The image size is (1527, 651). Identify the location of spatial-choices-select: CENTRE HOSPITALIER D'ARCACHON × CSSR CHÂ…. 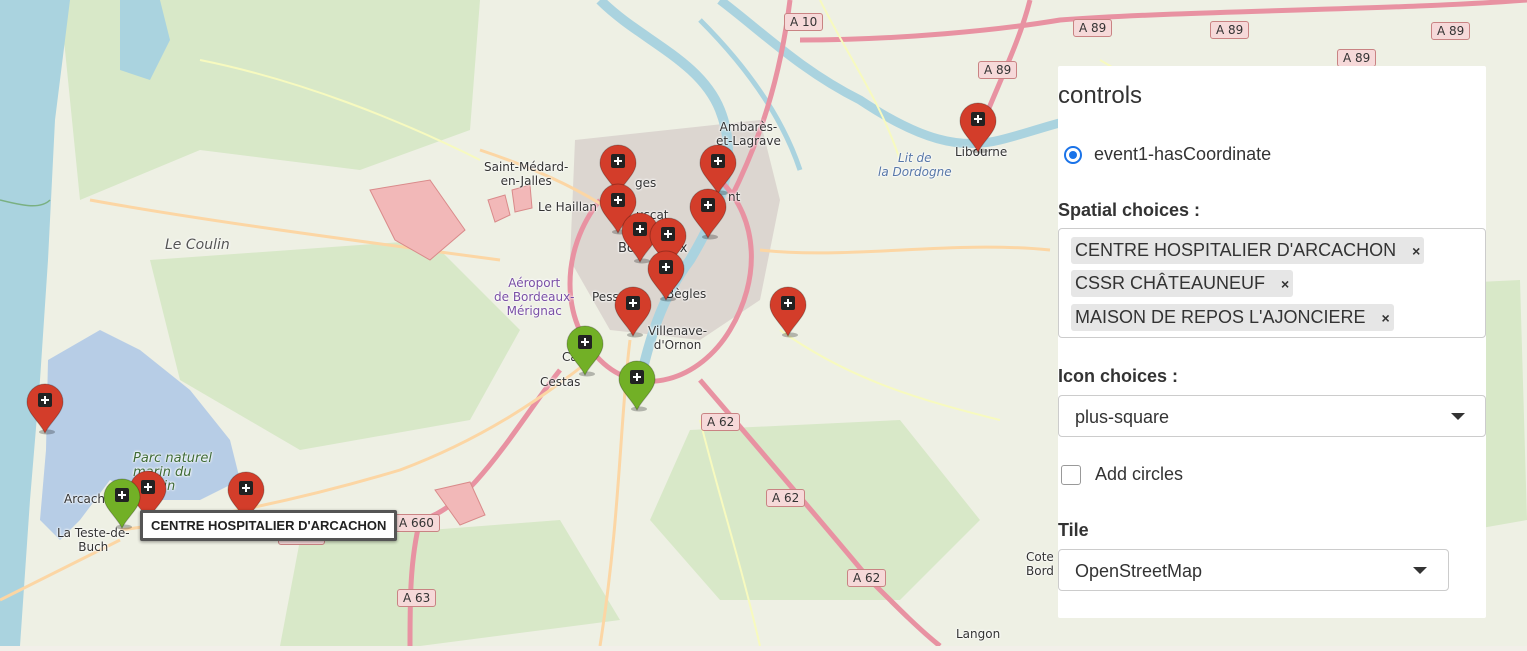
(1272, 283).